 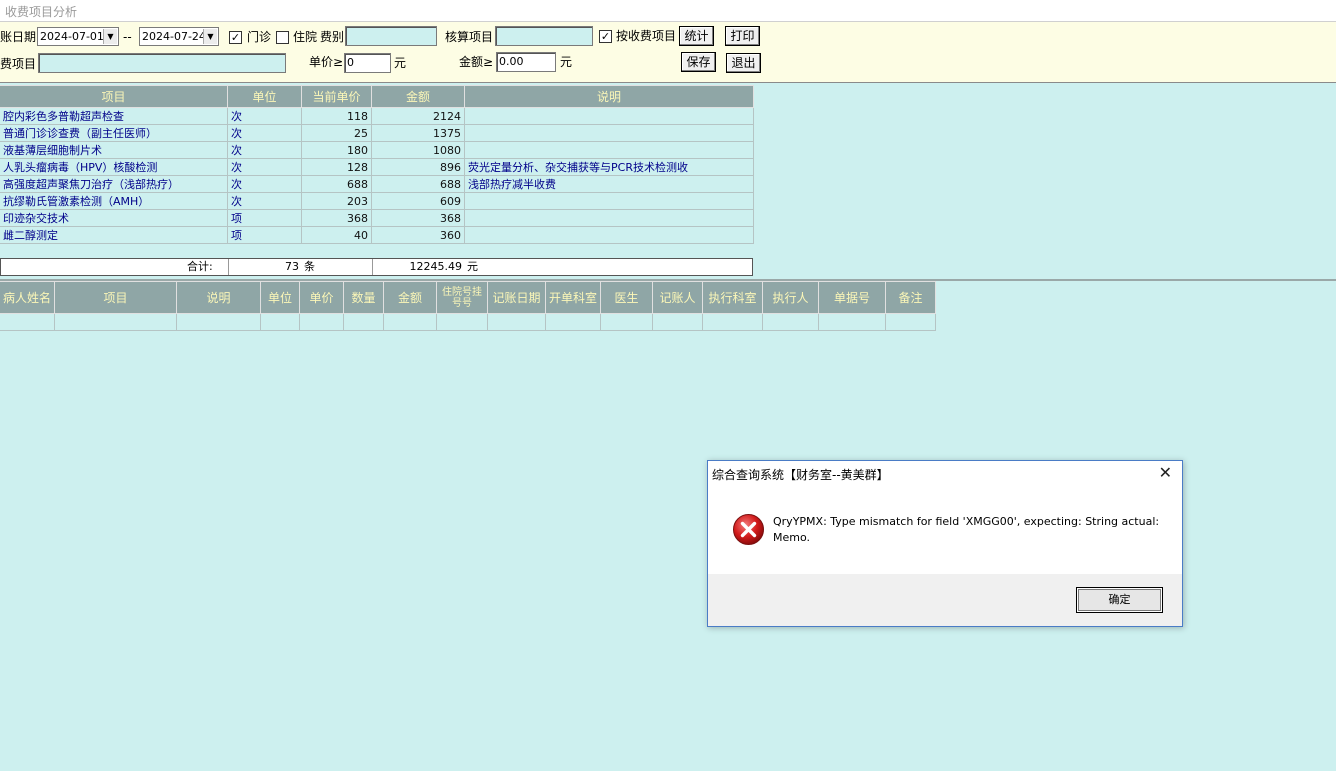 I want to click on col-header-doctor: 医生, so click(x=626, y=297).